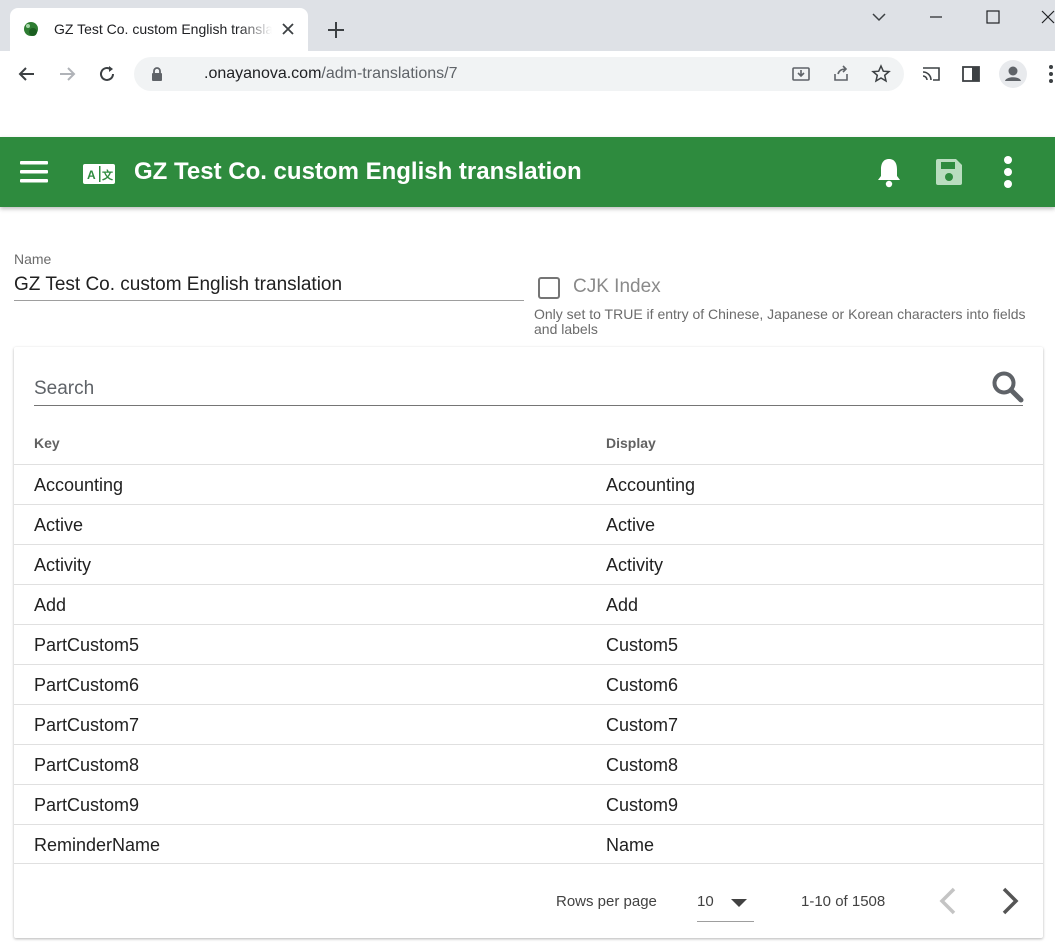  What do you see at coordinates (1010, 901) in the screenshot?
I see `next-page-chevron-icon` at bounding box center [1010, 901].